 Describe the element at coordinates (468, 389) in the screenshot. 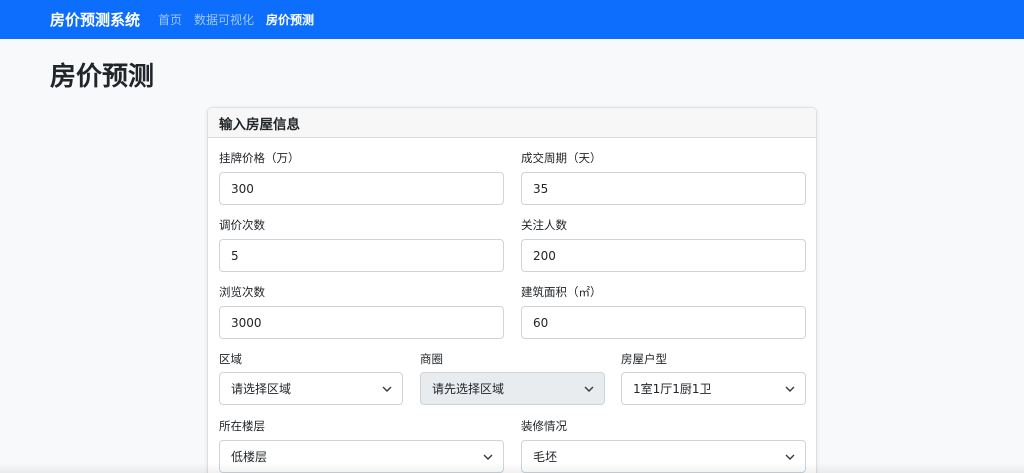

I see `business-circle-select-value: 请先选择区域` at that location.